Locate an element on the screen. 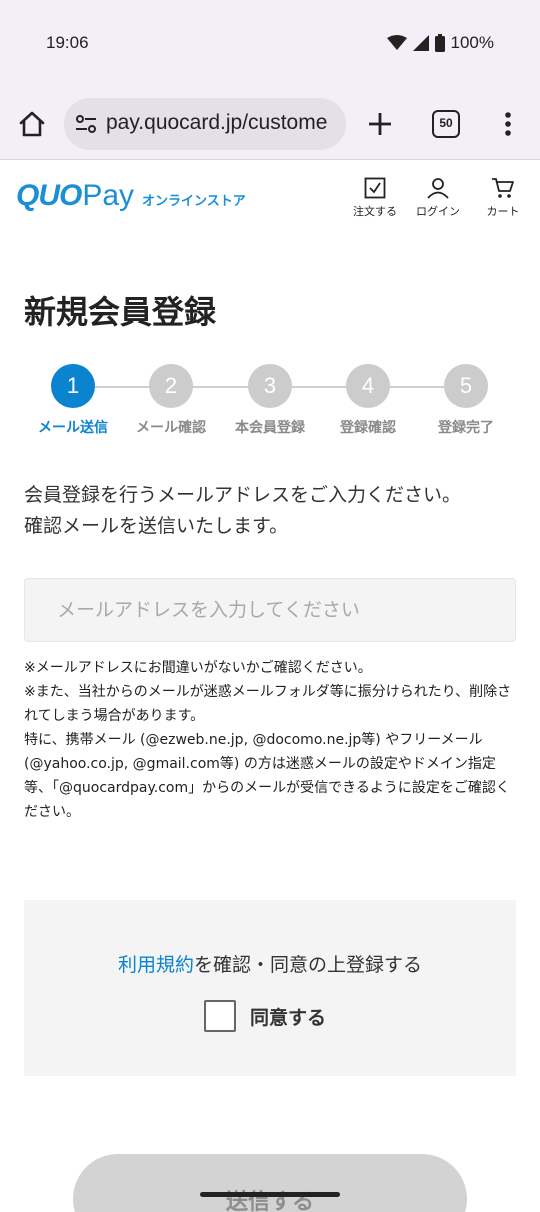  status-bar: 19:06 100% is located at coordinates (270, 44).